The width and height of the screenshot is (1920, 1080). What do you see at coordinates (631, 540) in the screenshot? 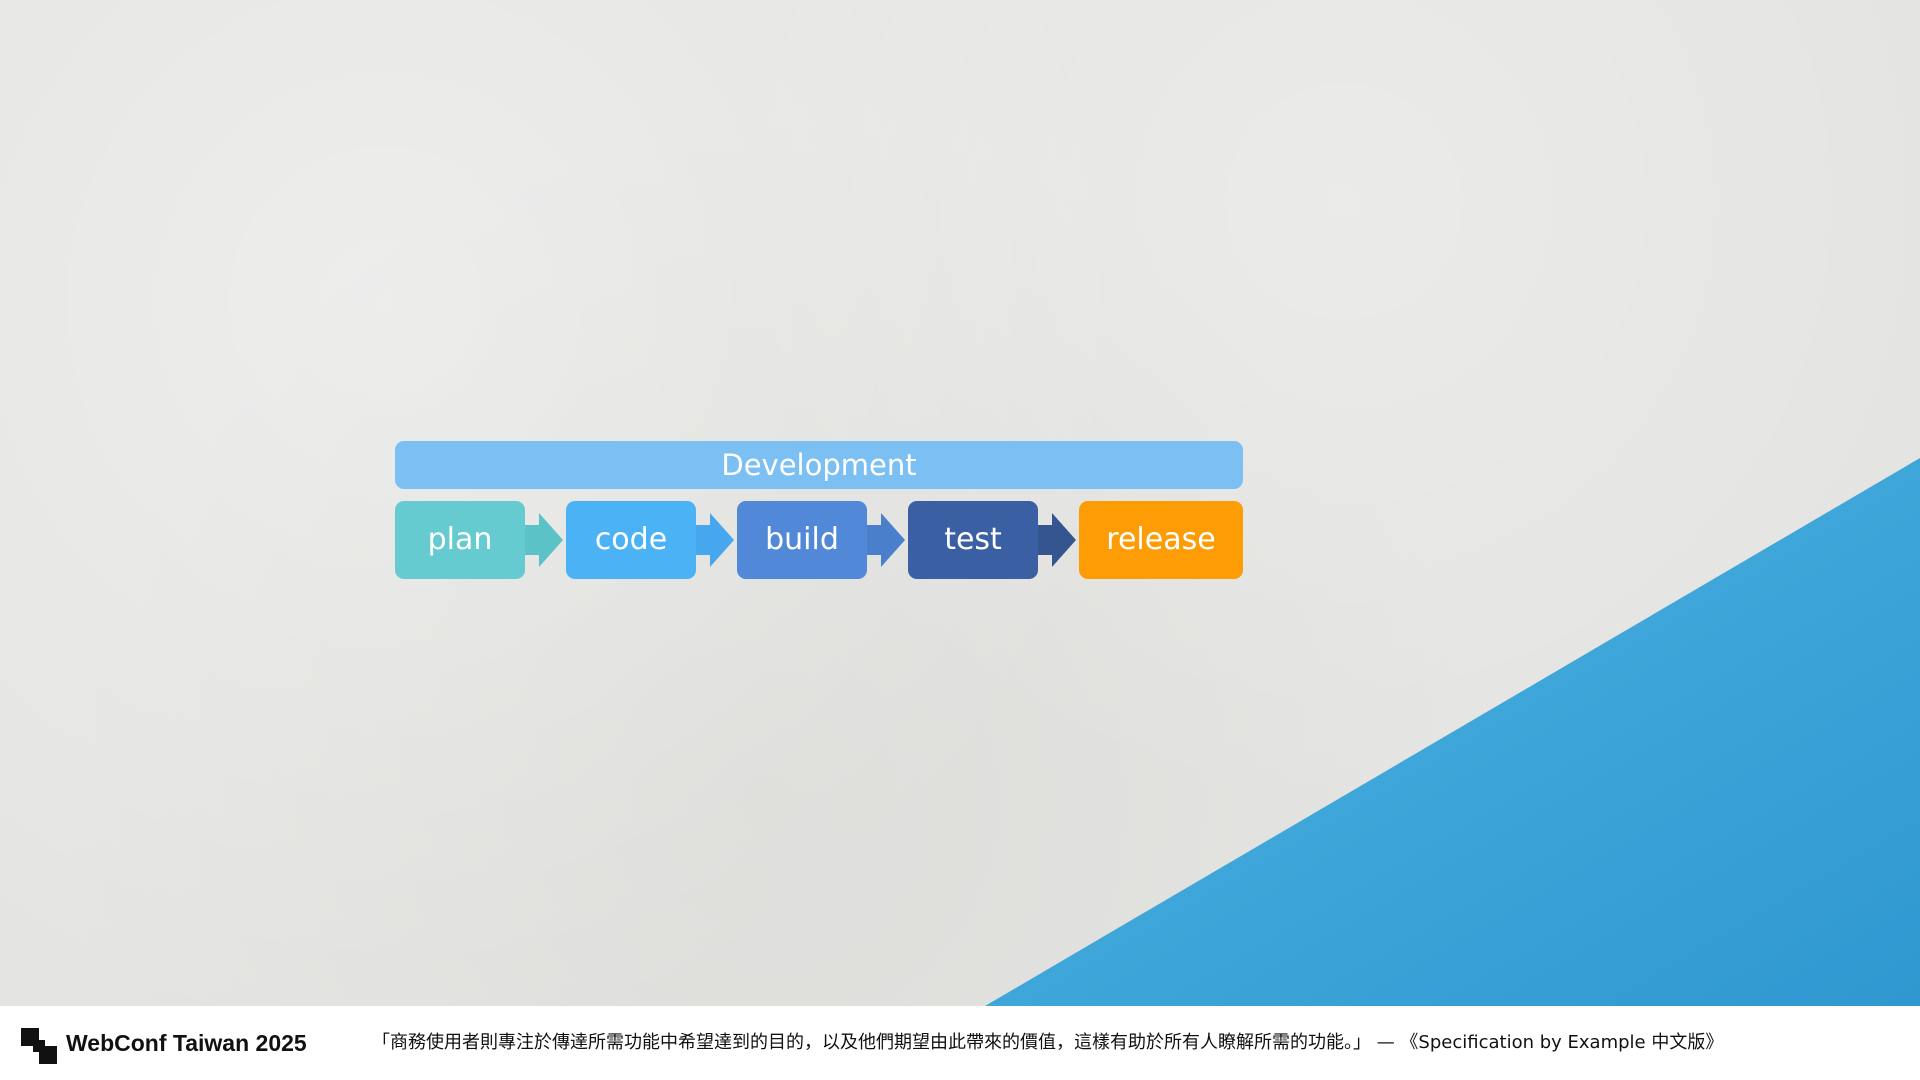
I see `stage-code: code` at bounding box center [631, 540].